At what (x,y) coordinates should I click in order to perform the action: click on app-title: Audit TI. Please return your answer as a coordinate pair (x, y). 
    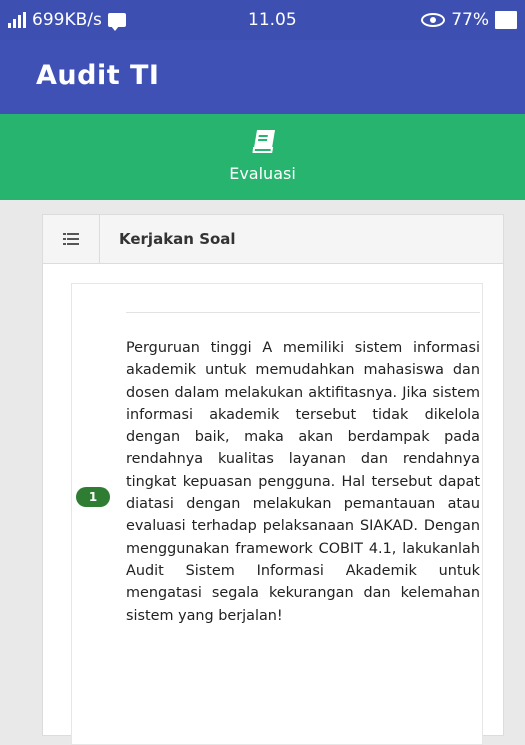
    Looking at the image, I should click on (98, 75).